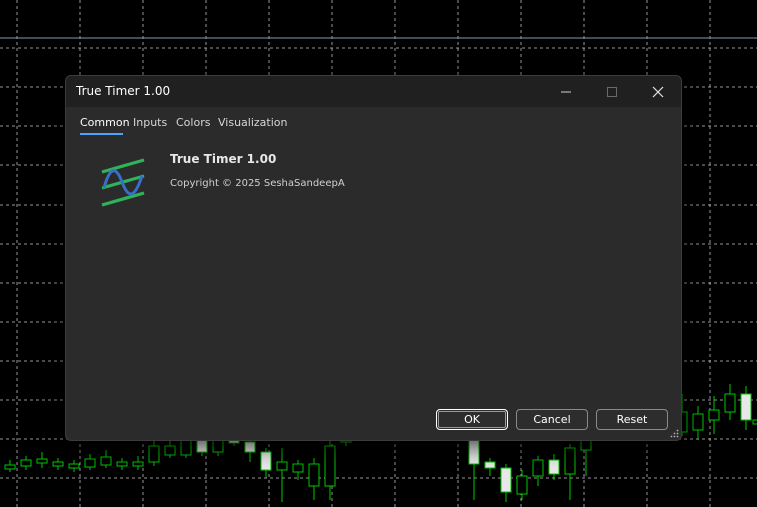 The image size is (757, 507). I want to click on tab-visualization: Visualization, so click(252, 122).